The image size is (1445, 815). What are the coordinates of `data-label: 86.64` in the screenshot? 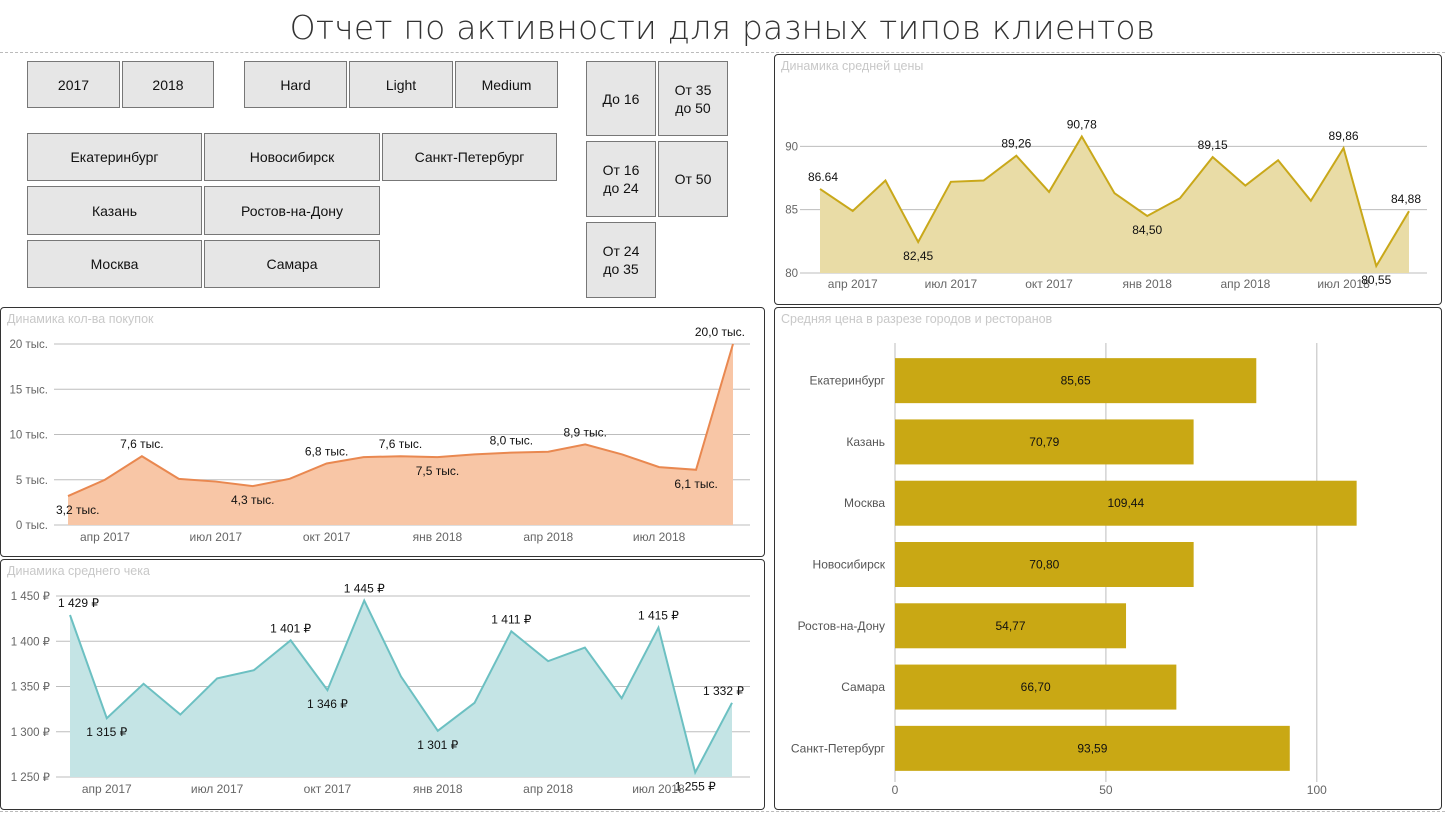 It's located at (823, 177).